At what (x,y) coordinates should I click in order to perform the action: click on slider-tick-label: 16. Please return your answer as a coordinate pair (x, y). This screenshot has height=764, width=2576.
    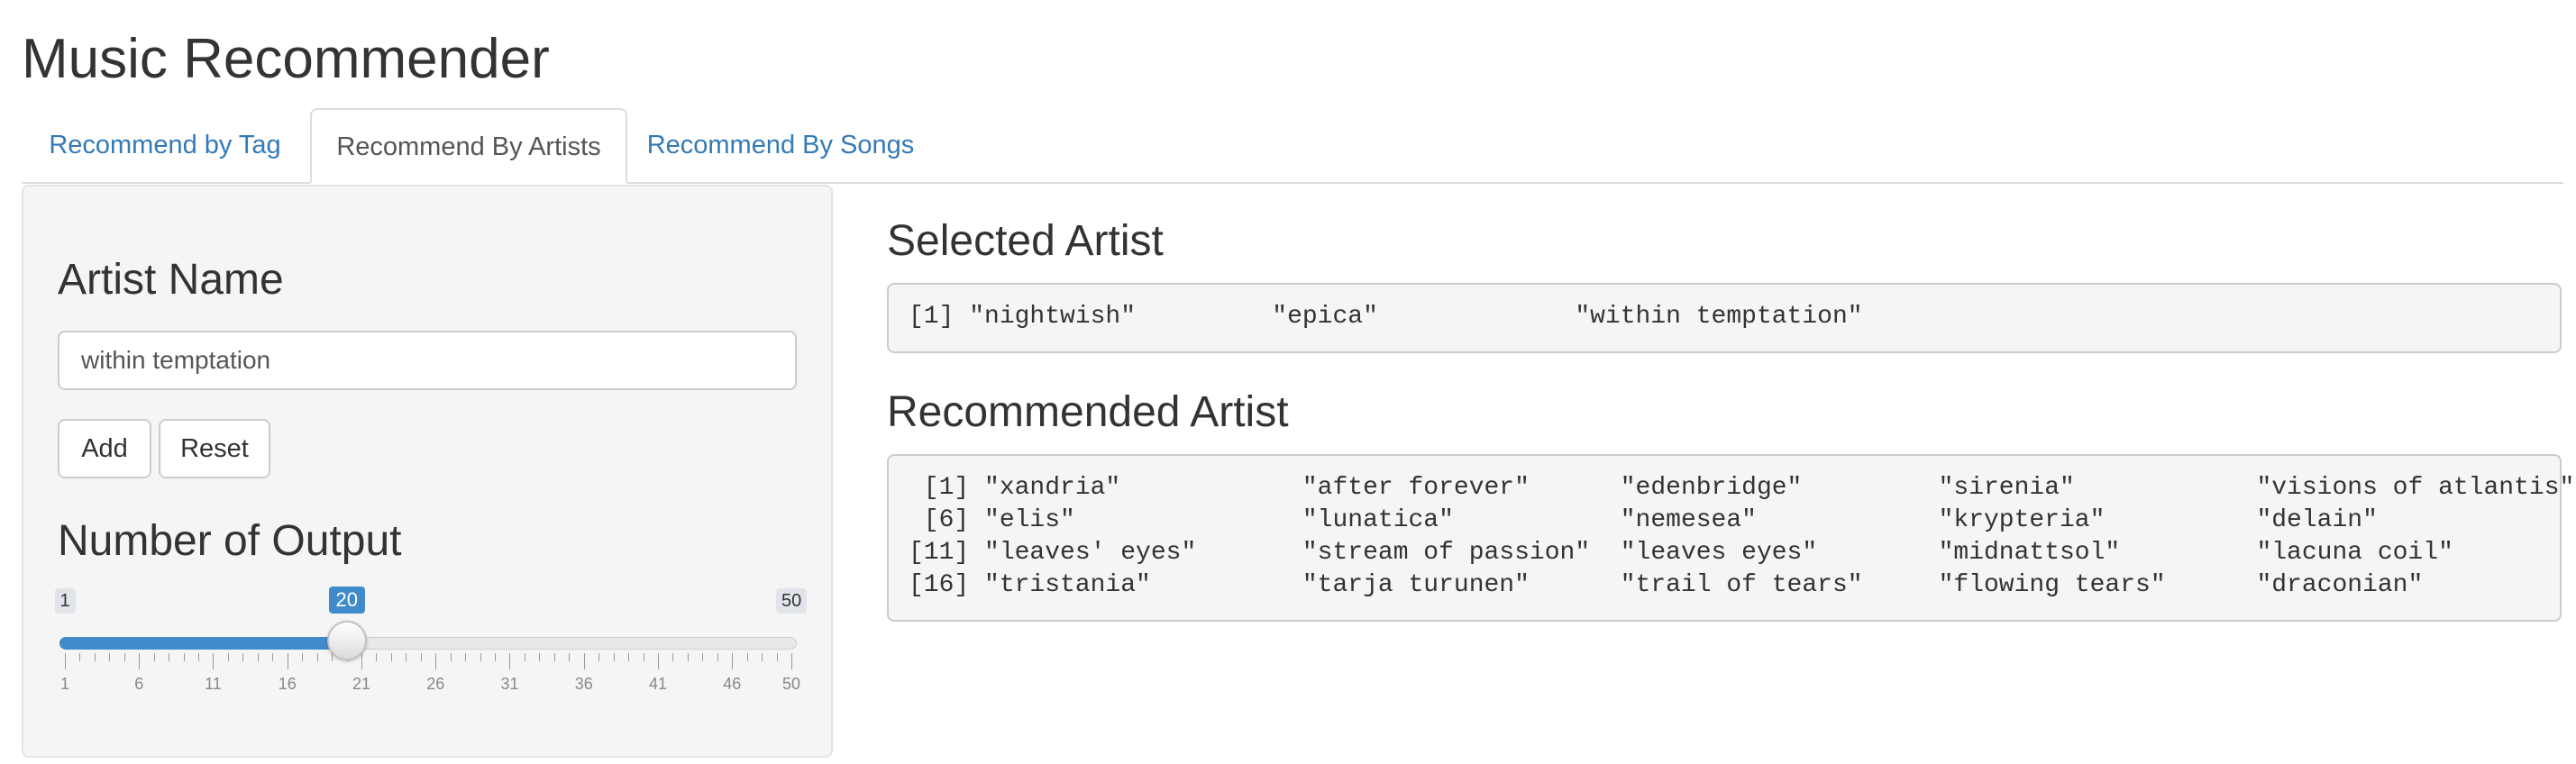
    Looking at the image, I should click on (287, 684).